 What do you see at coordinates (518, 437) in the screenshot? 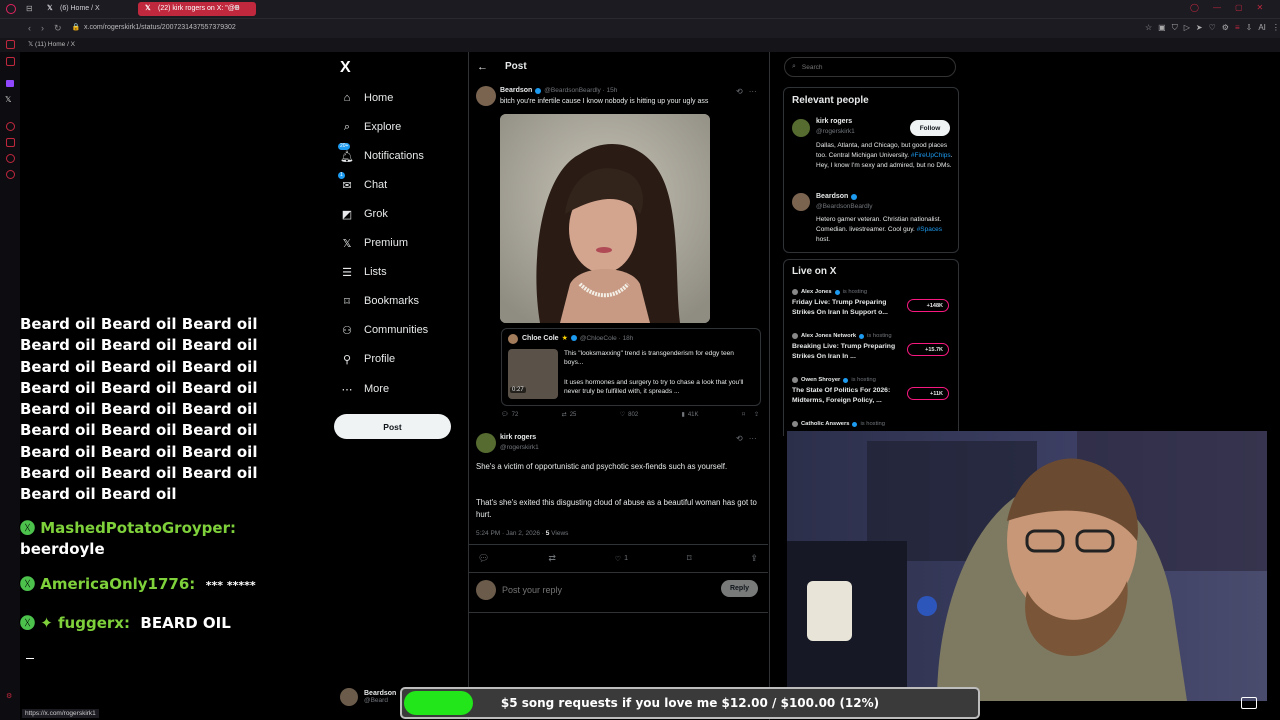
I see `author-name: kirk rogers` at bounding box center [518, 437].